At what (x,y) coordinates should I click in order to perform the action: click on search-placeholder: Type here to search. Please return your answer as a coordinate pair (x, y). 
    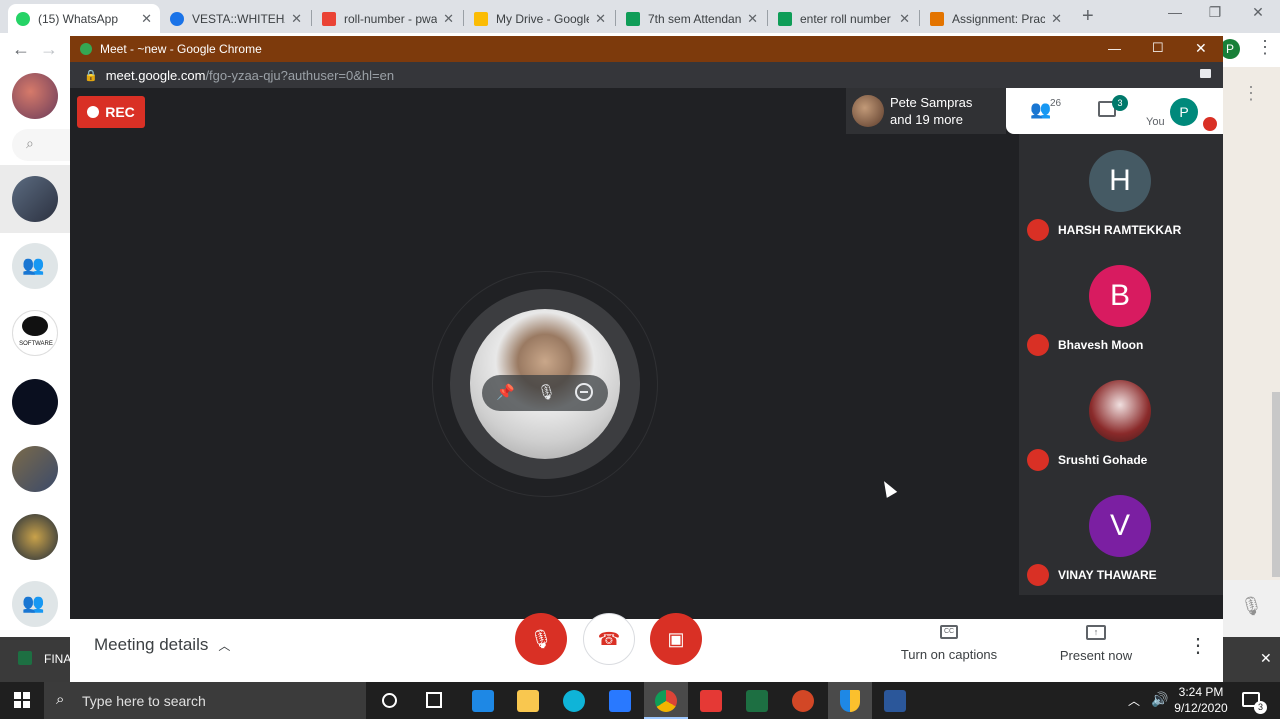
    Looking at the image, I should click on (144, 701).